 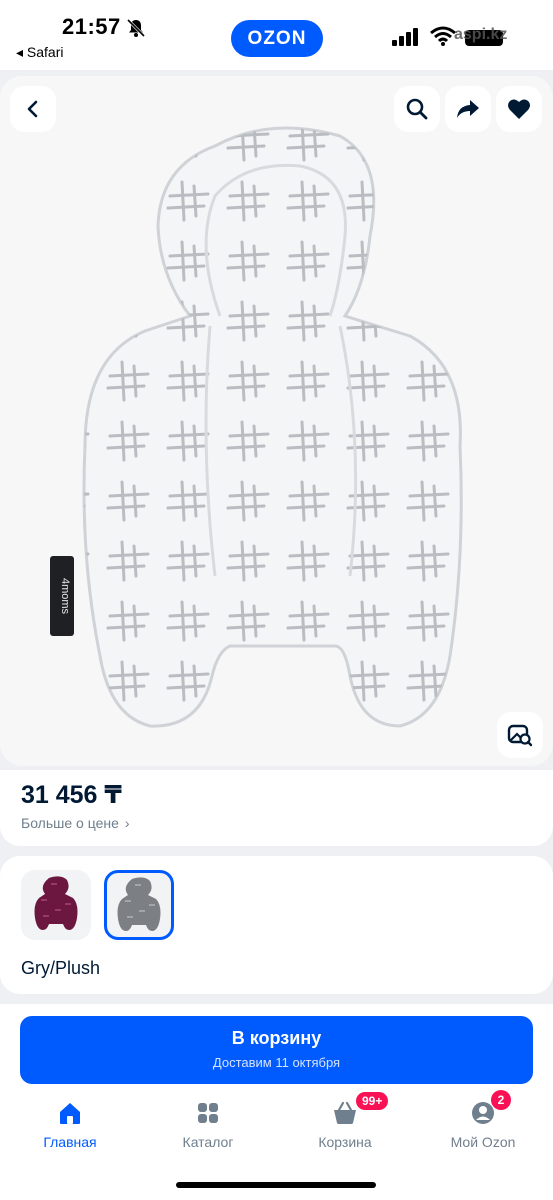 I want to click on variant-selector: Gry/Plush, so click(x=276, y=925).